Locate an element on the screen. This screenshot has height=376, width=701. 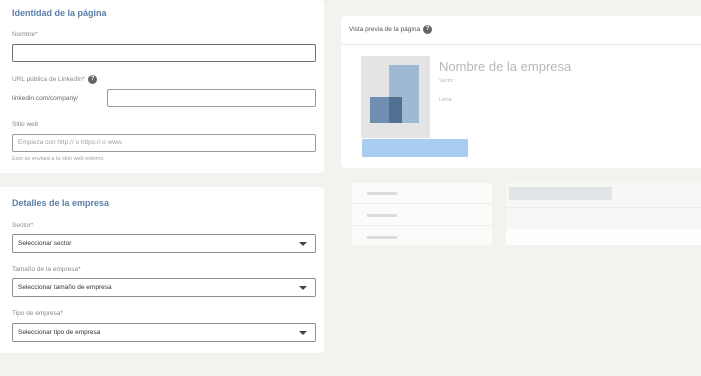
company-logo-placeholder is located at coordinates (395, 97).